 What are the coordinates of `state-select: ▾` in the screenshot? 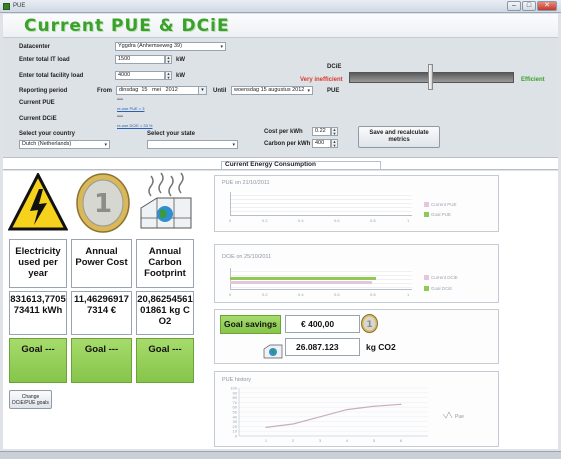 It's located at (192, 144).